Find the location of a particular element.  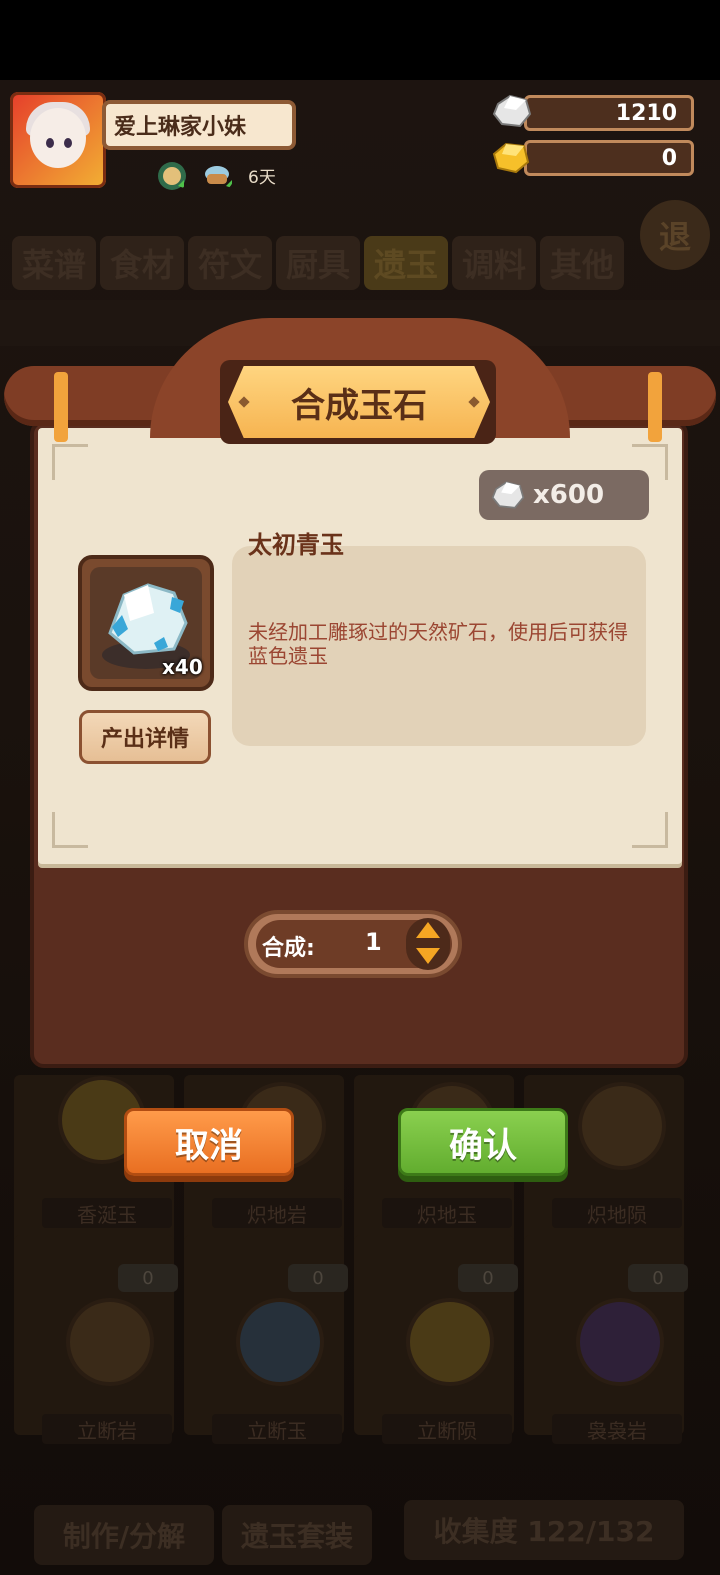

tab-recipes: 菜谱 is located at coordinates (54, 263).